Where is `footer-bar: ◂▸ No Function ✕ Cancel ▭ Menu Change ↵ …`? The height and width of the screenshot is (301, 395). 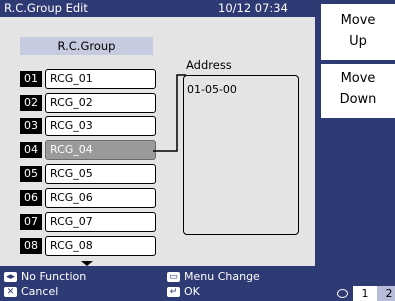
footer-bar: ◂▸ No Function ✕ Cancel ▭ Menu Change ↵ … is located at coordinates (157, 283).